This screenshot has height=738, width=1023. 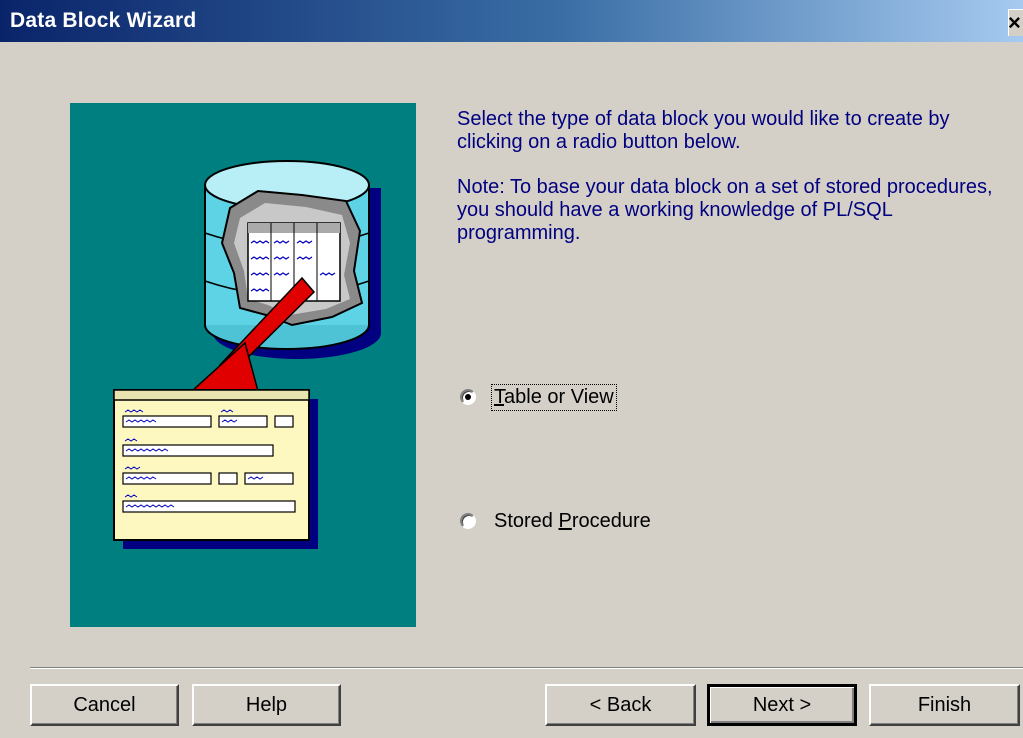 I want to click on cancel-button: Cancel, so click(x=104, y=705).